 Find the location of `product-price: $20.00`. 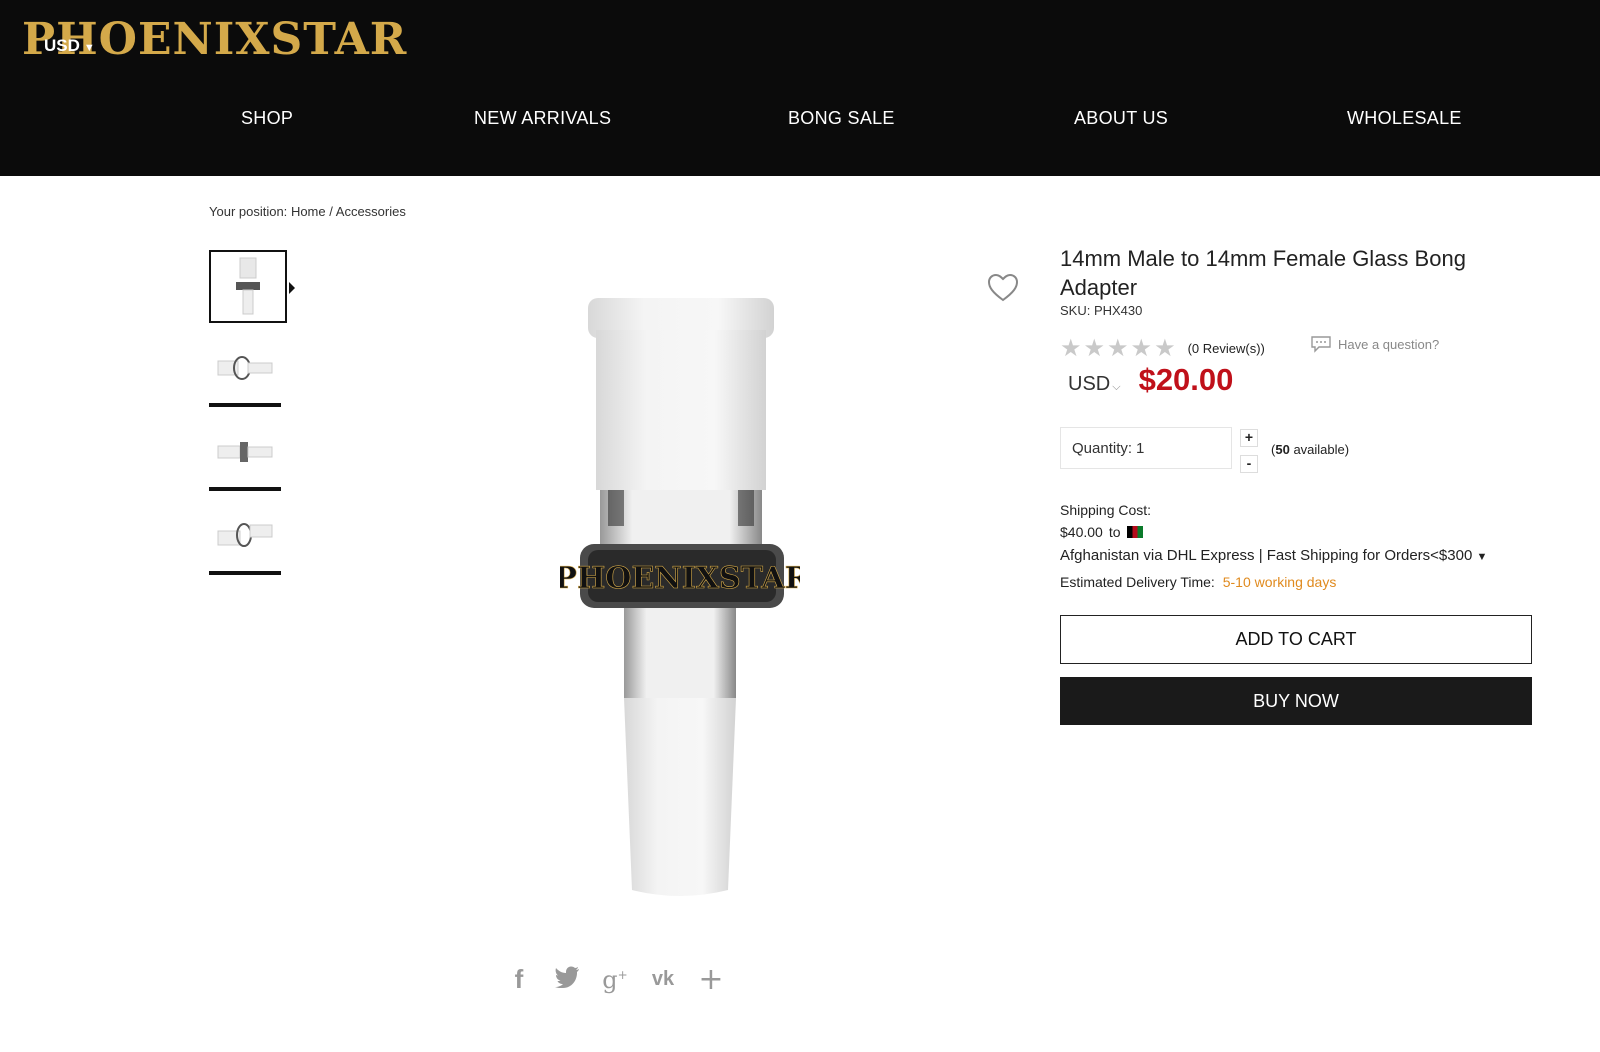

product-price: $20.00 is located at coordinates (1186, 379).